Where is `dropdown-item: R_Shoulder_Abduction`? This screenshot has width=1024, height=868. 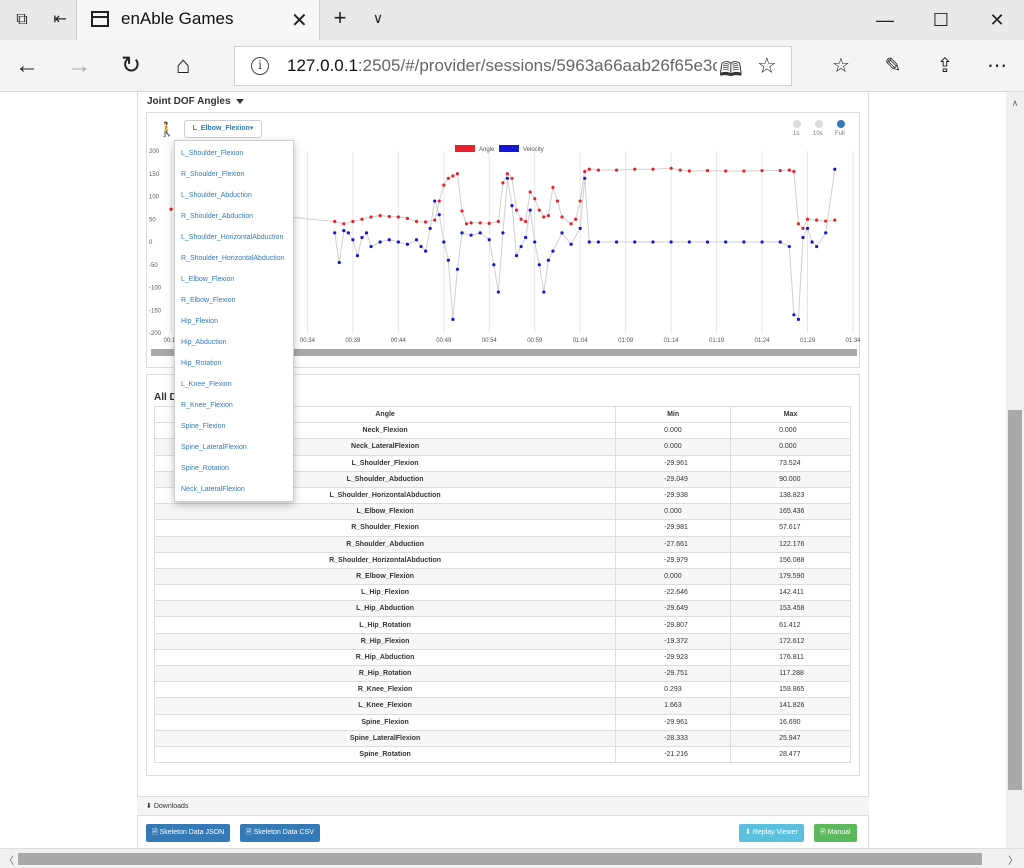 dropdown-item: R_Shoulder_Abduction is located at coordinates (217, 216).